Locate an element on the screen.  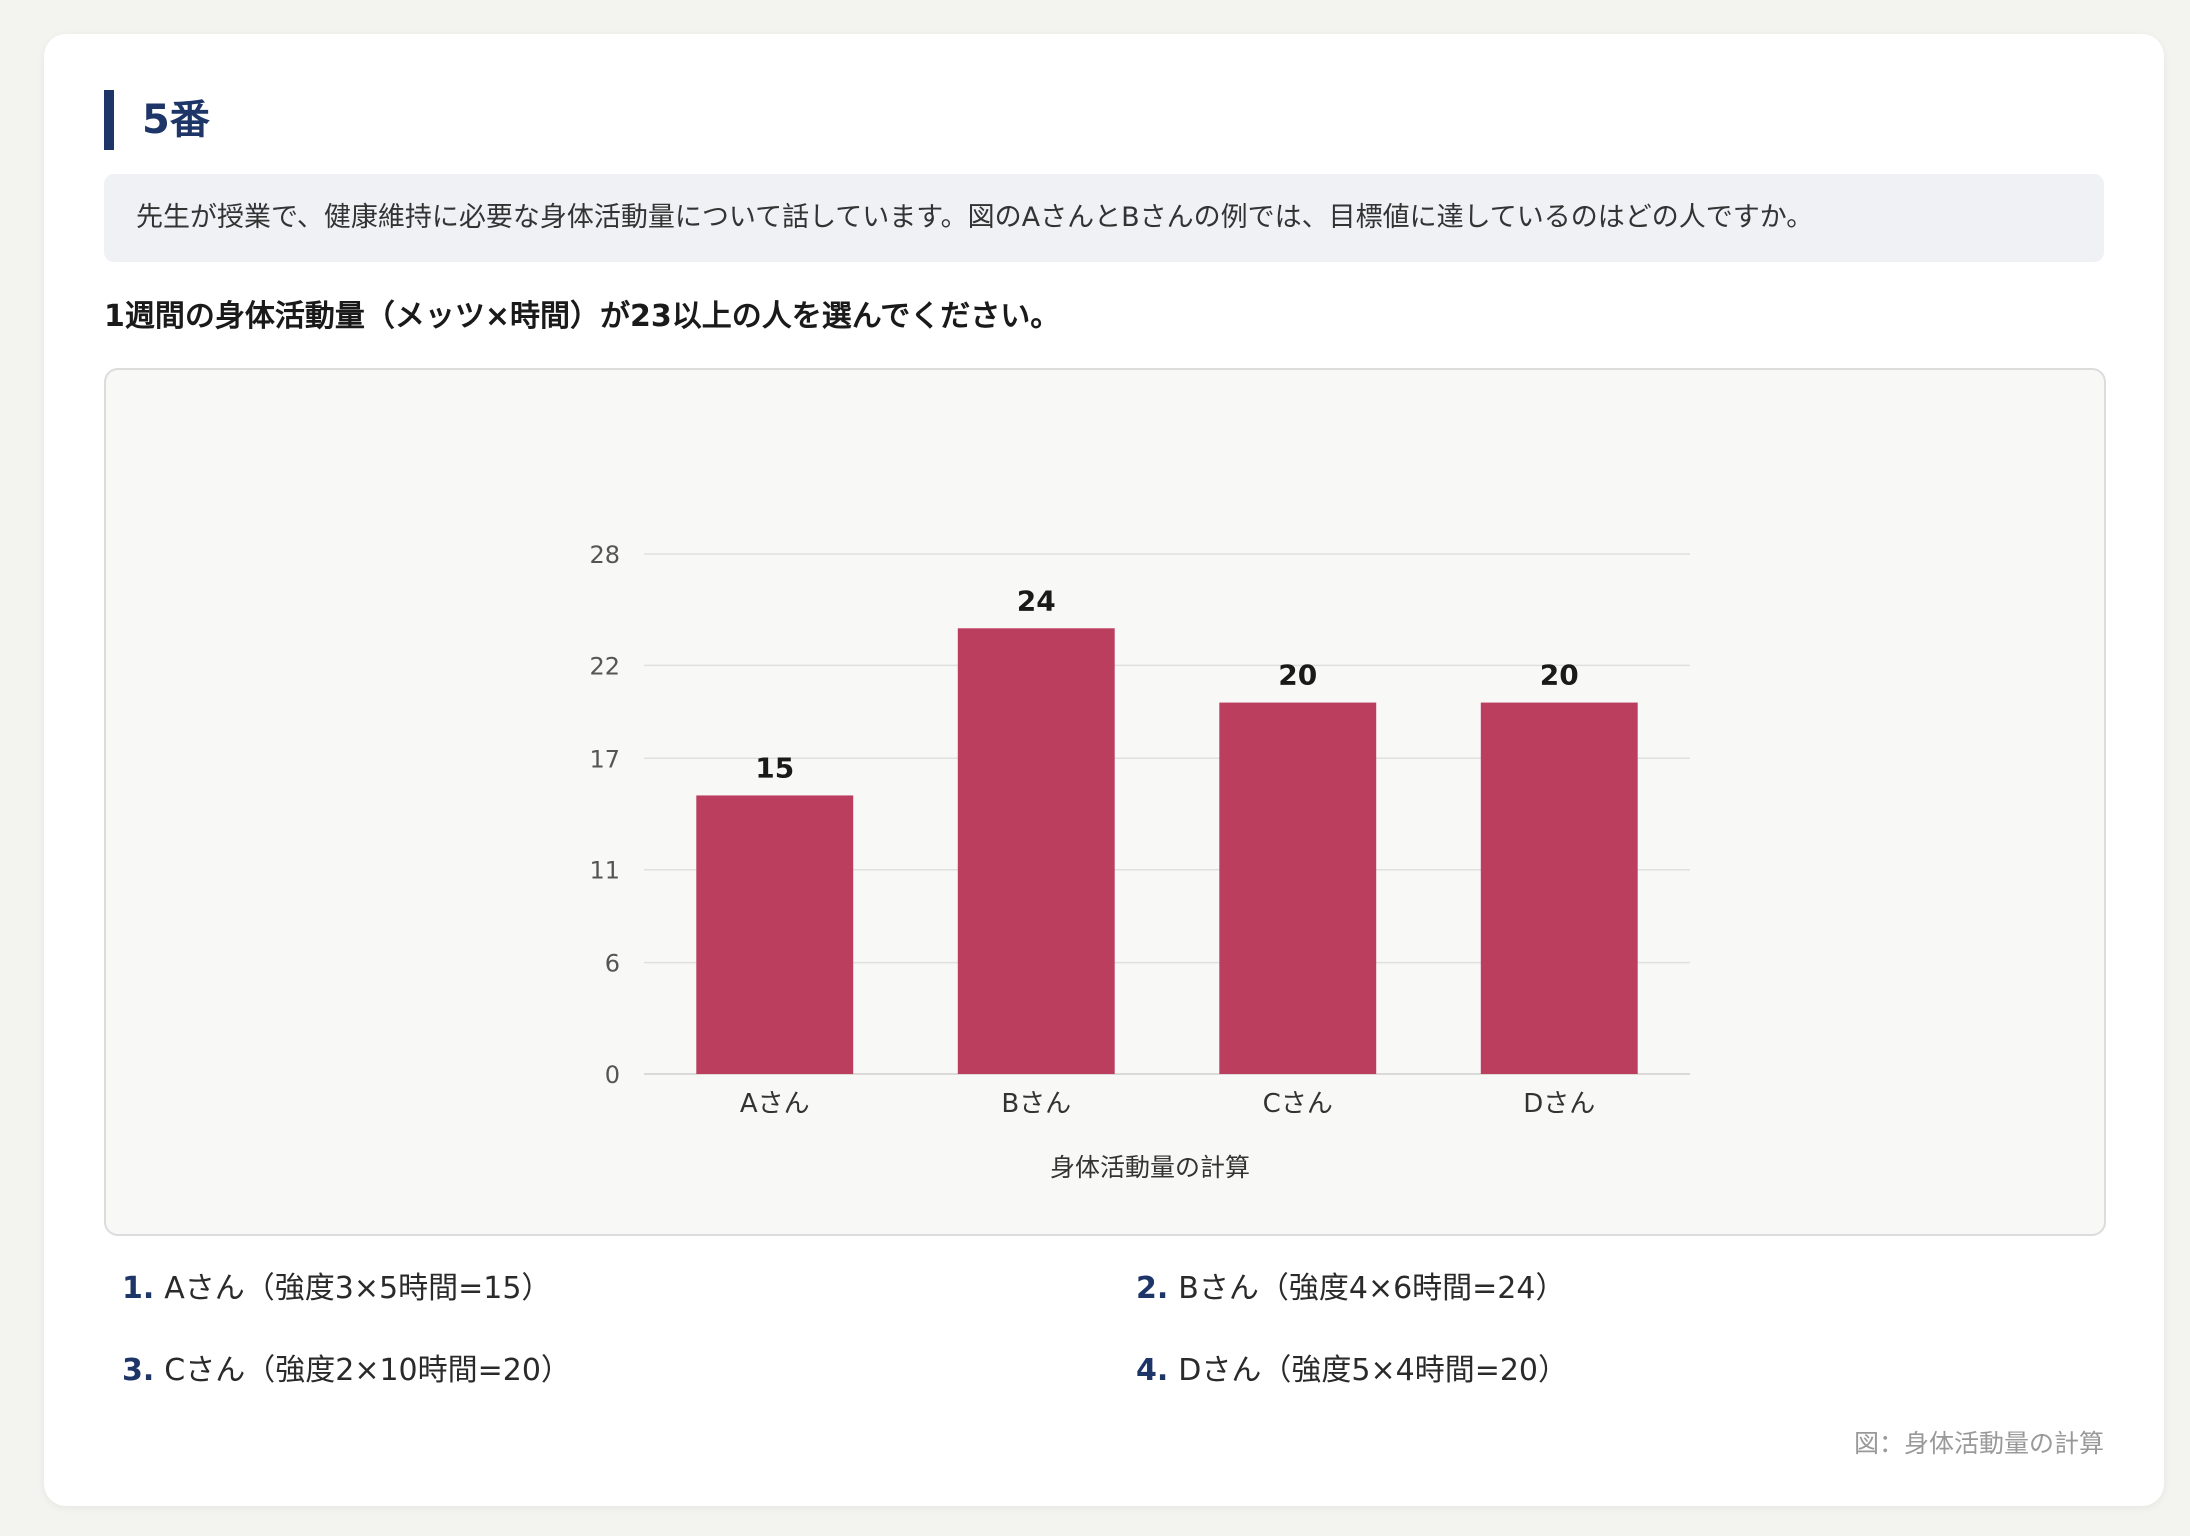
option-text: Aさん（強度3×5時間=15） is located at coordinates (358, 1288).